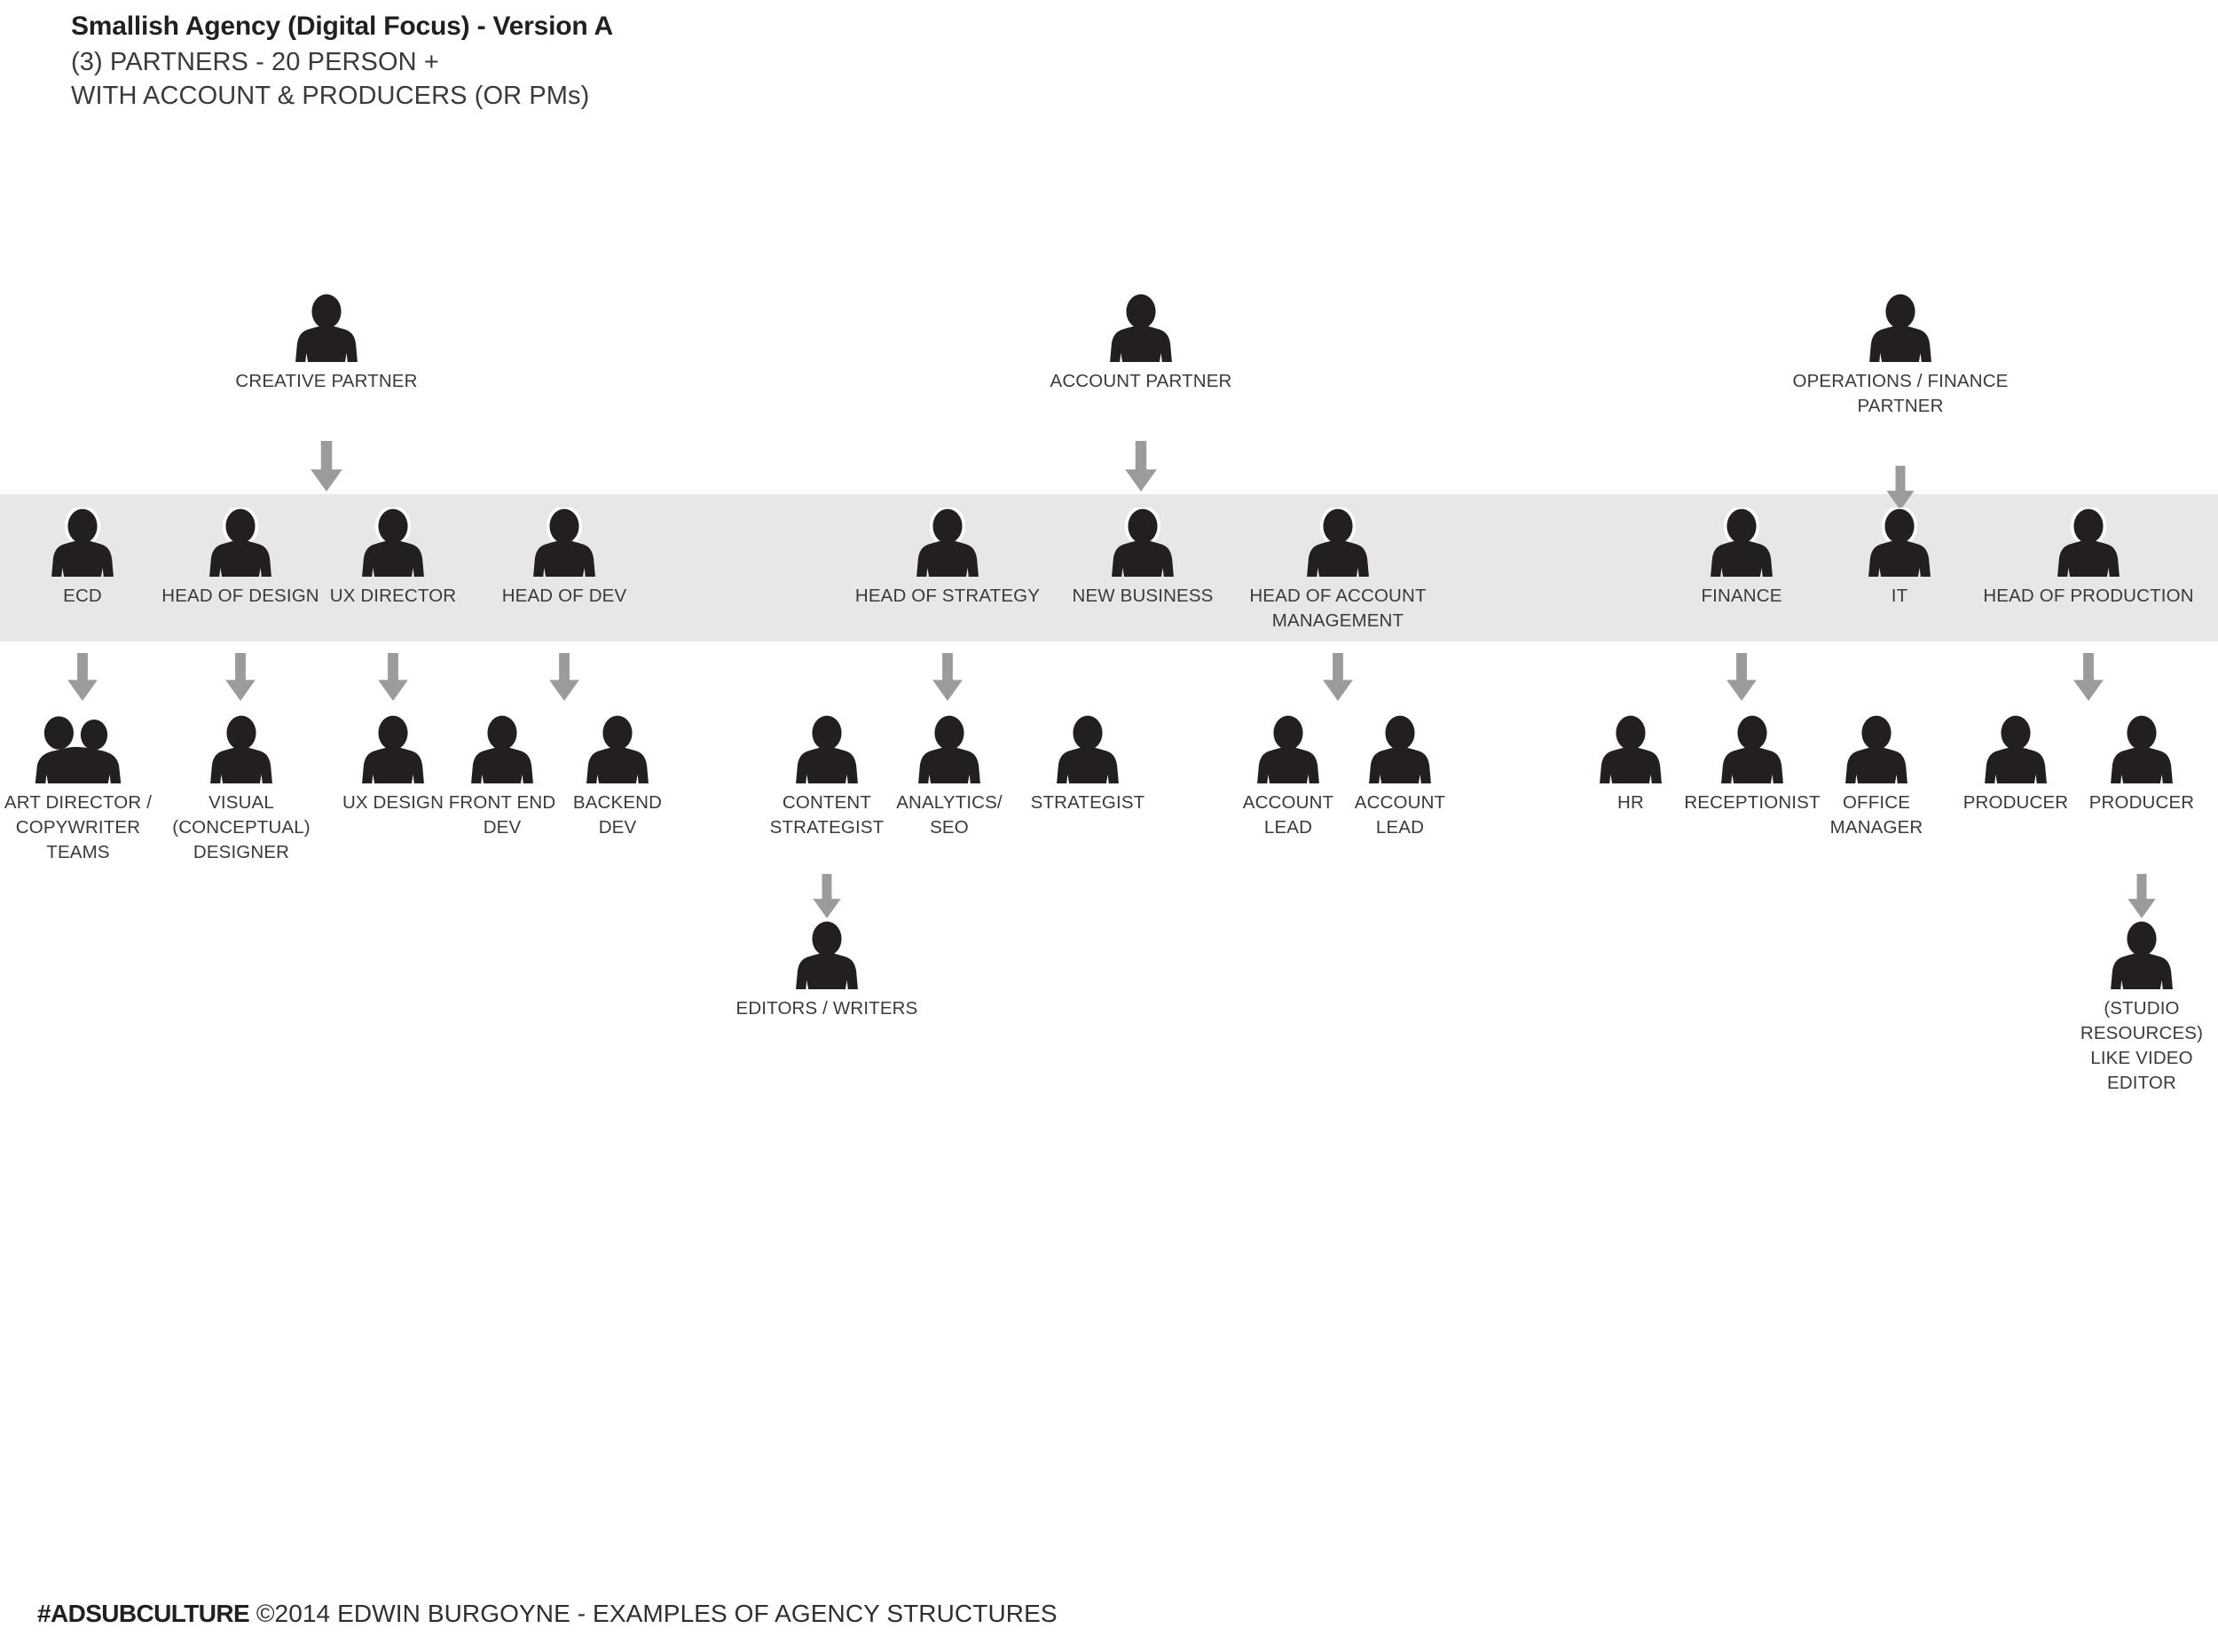  What do you see at coordinates (1141, 381) in the screenshot?
I see `org-node-label: ACCOUNT PARTNER` at bounding box center [1141, 381].